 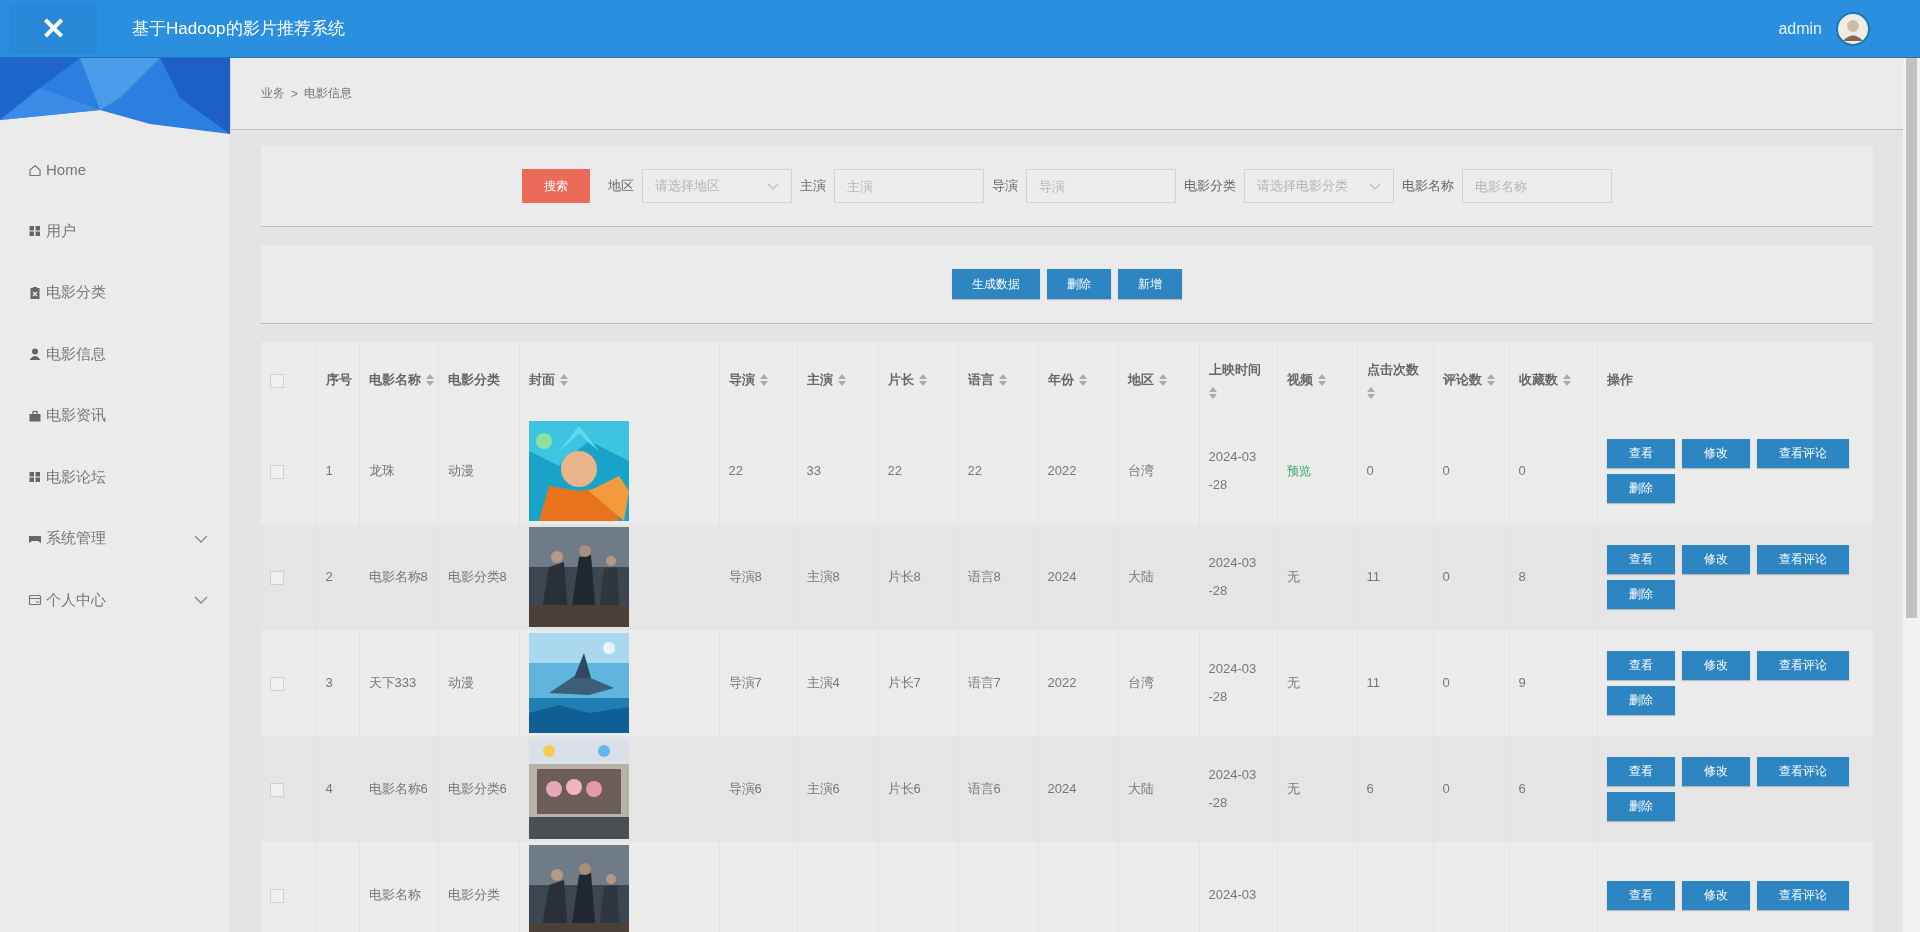 What do you see at coordinates (115, 293) in the screenshot?
I see `sidebar-item: 电影分类` at bounding box center [115, 293].